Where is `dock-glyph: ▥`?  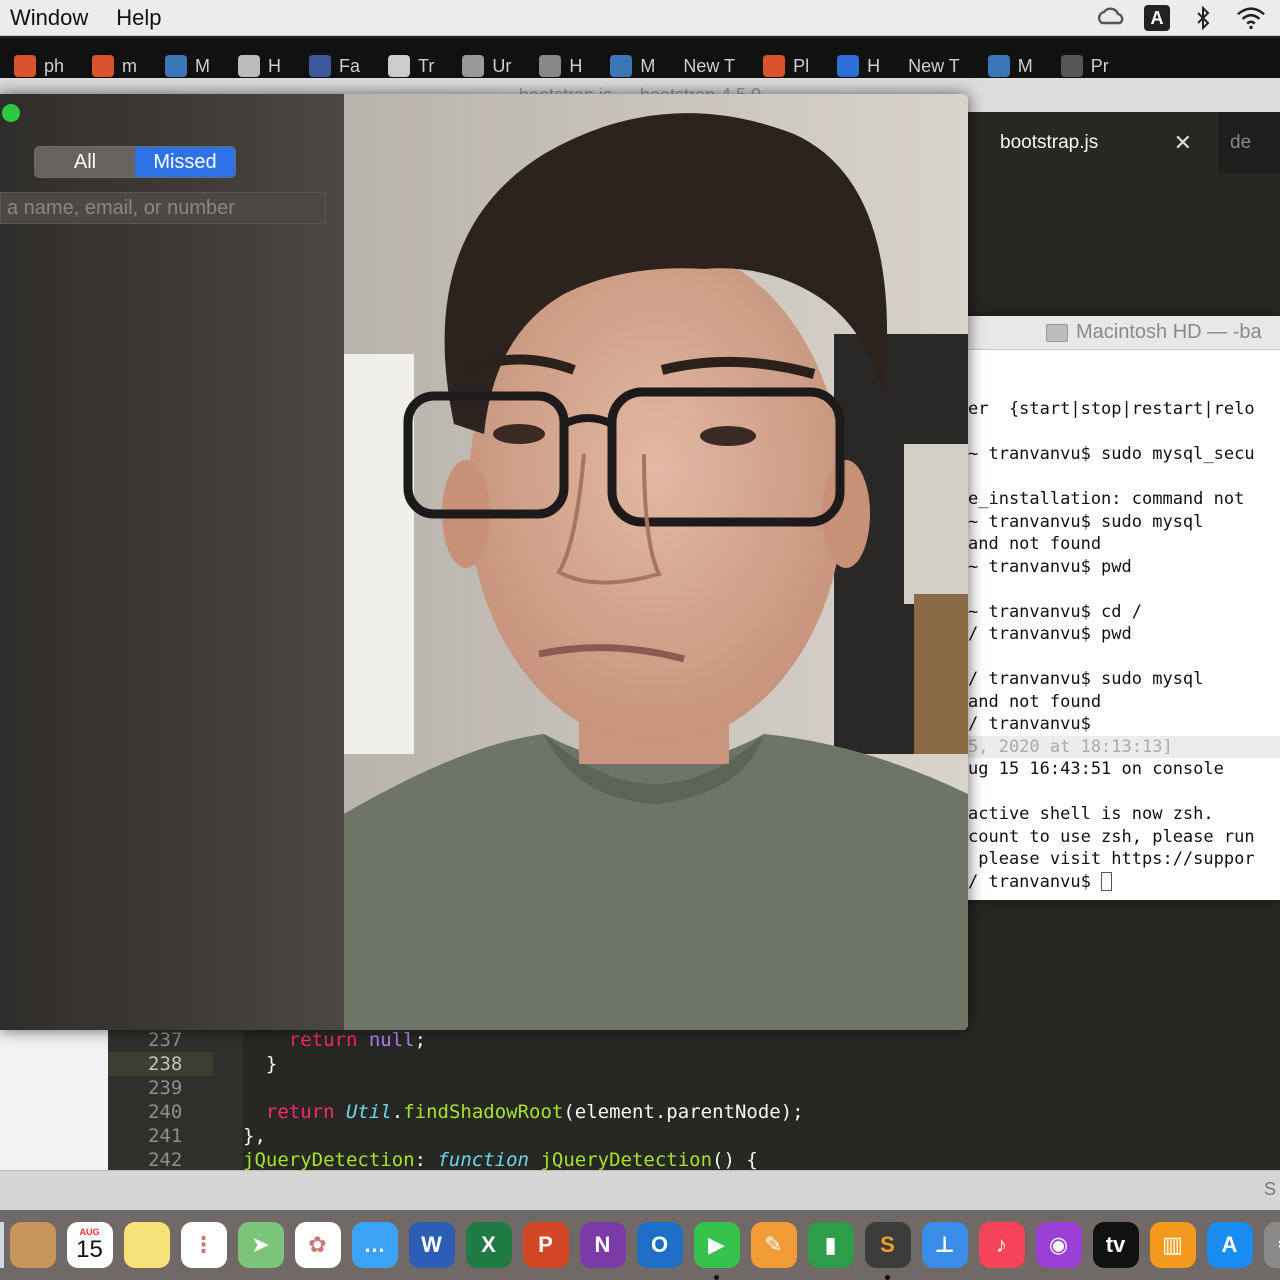
dock-glyph: ▥ is located at coordinates (1172, 1244).